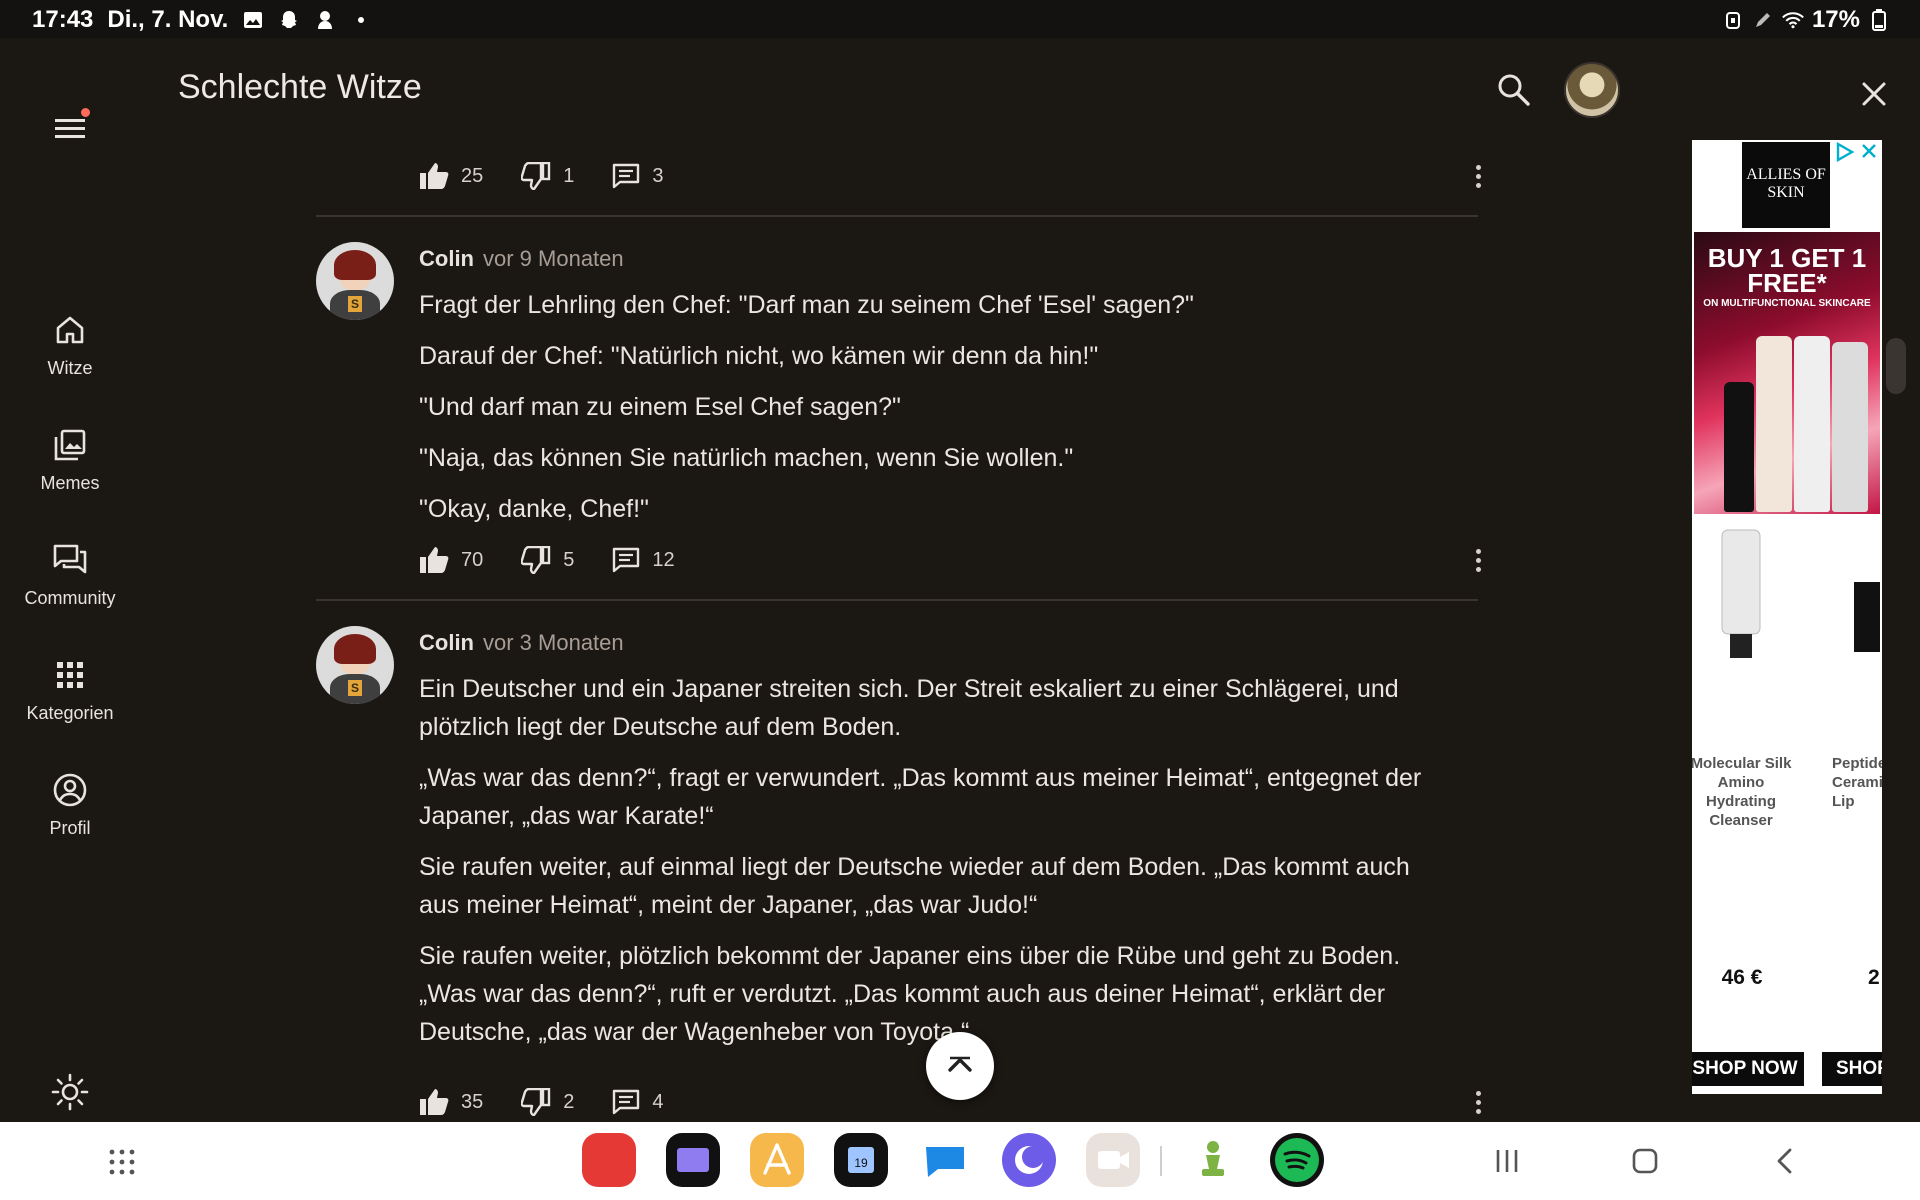 This screenshot has width=1920, height=1200. Describe the element at coordinates (472, 559) in the screenshot. I see `like-count: 70` at that location.